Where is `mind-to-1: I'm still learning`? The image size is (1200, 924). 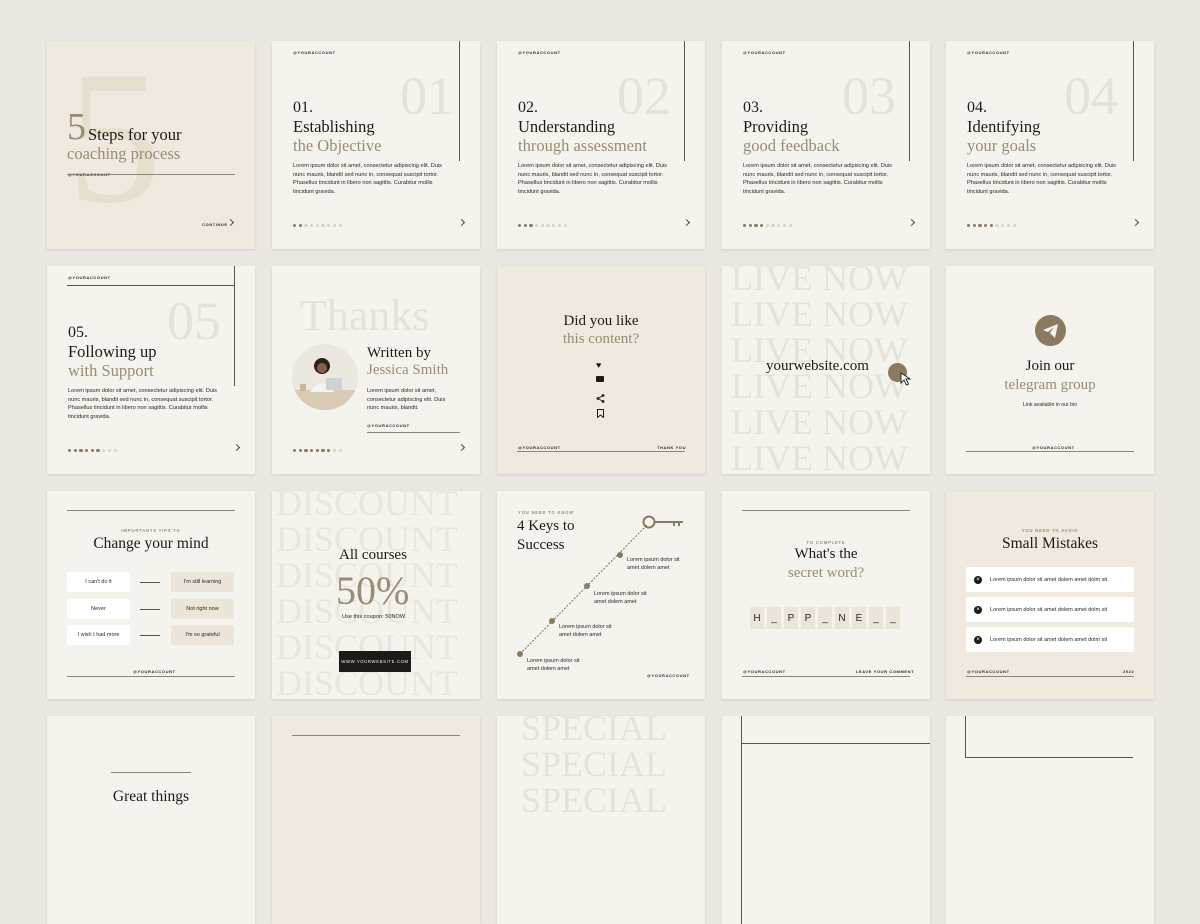 mind-to-1: I'm still learning is located at coordinates (202, 582).